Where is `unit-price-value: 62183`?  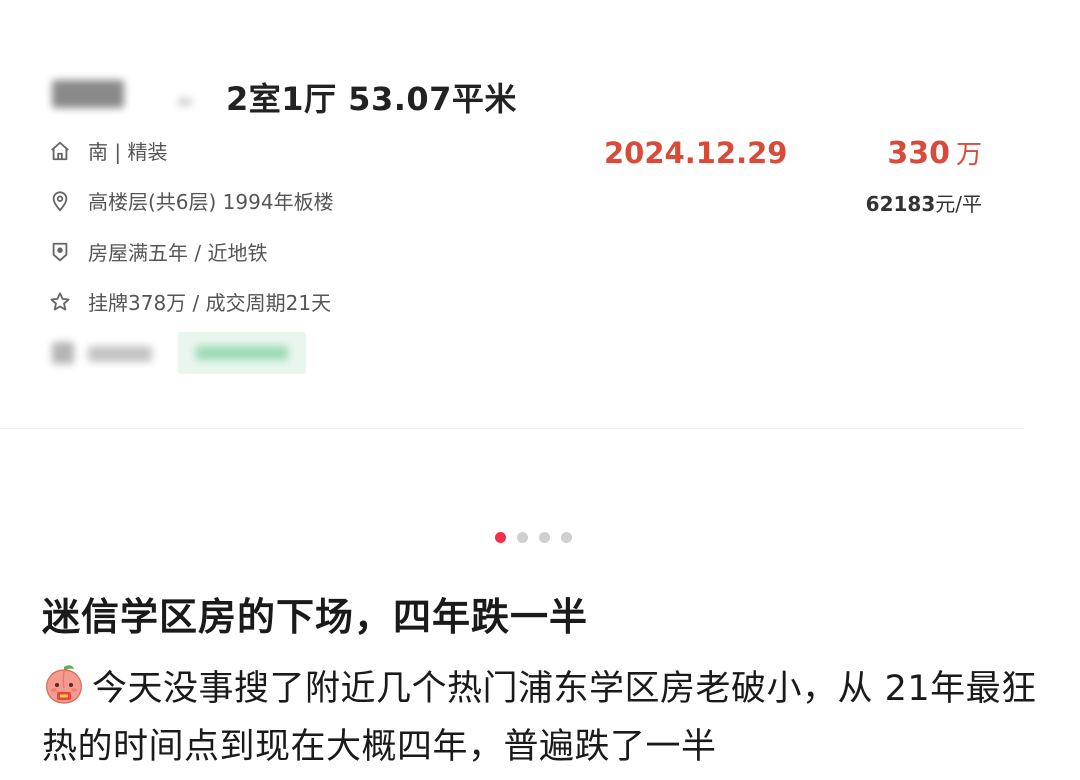 unit-price-value: 62183 is located at coordinates (900, 204).